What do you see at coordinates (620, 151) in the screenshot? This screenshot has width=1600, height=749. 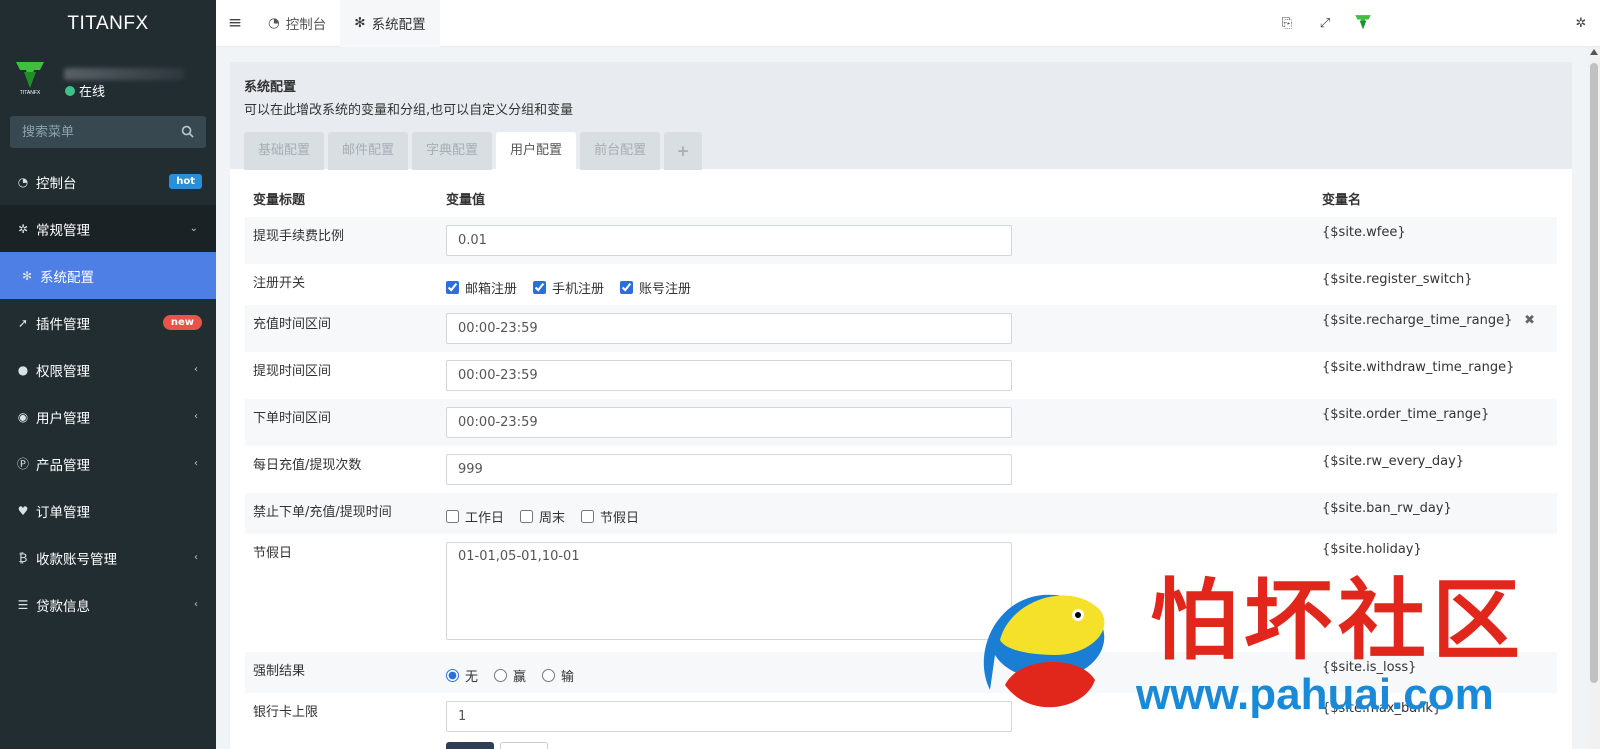 I see `tab-frontend-config: 前台配置` at bounding box center [620, 151].